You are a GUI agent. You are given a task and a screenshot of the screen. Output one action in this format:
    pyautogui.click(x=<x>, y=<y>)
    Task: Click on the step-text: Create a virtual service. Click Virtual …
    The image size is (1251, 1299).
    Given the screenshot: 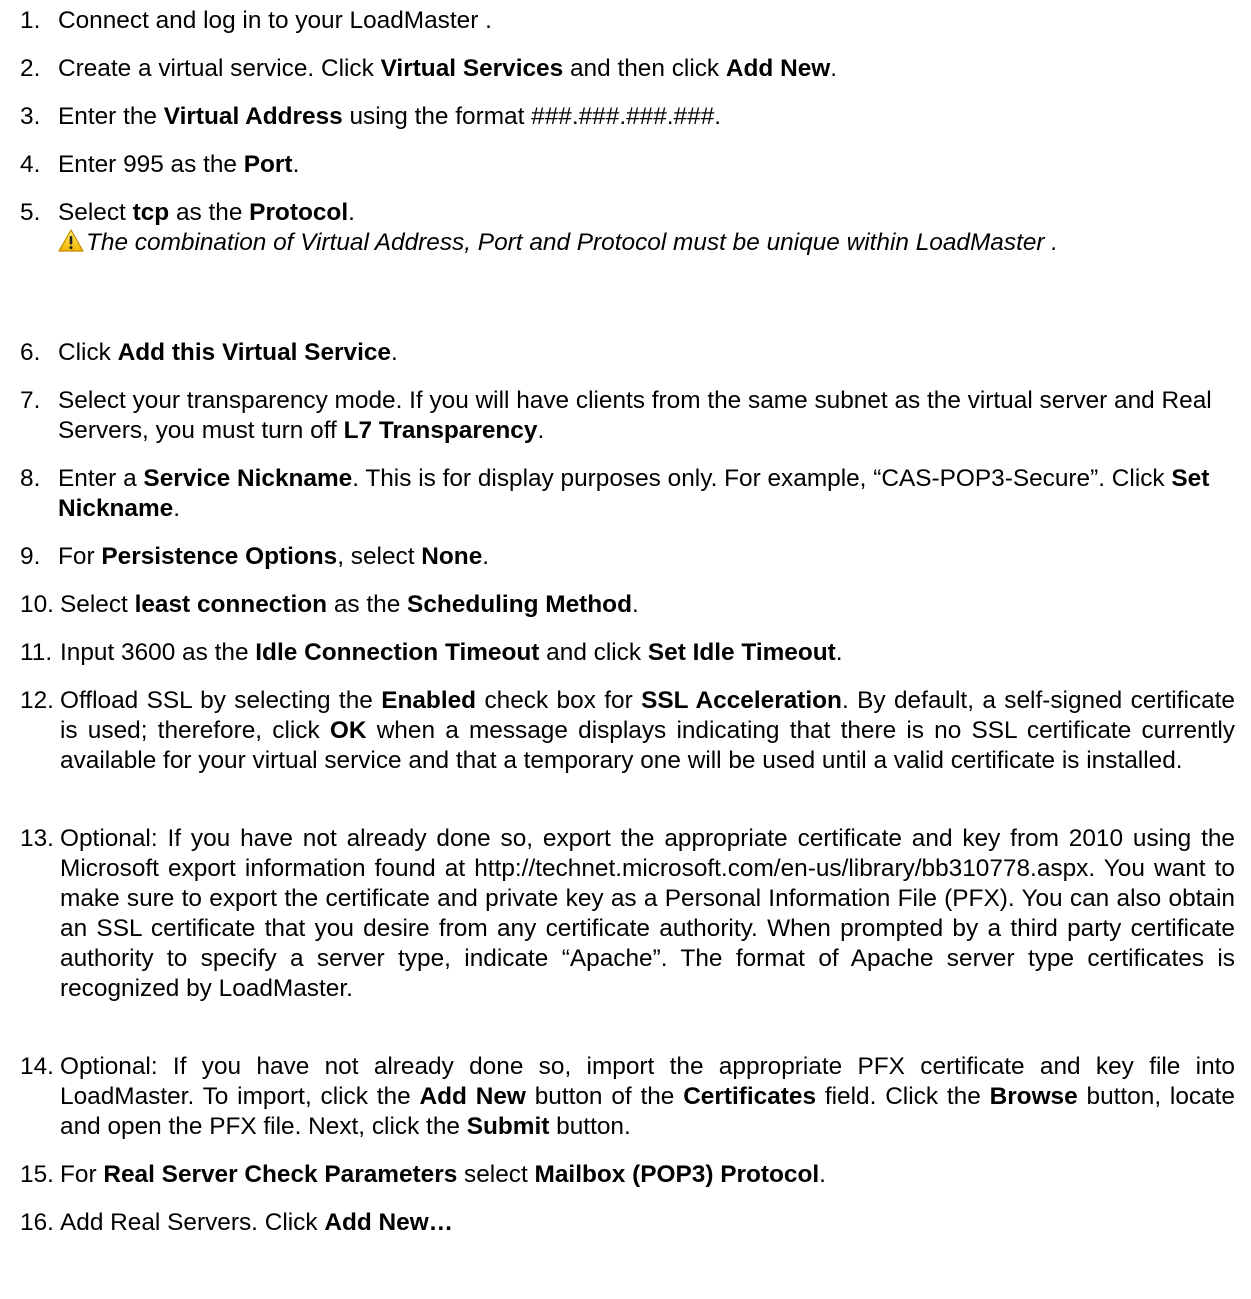 What is the action you would take?
    pyautogui.click(x=646, y=69)
    